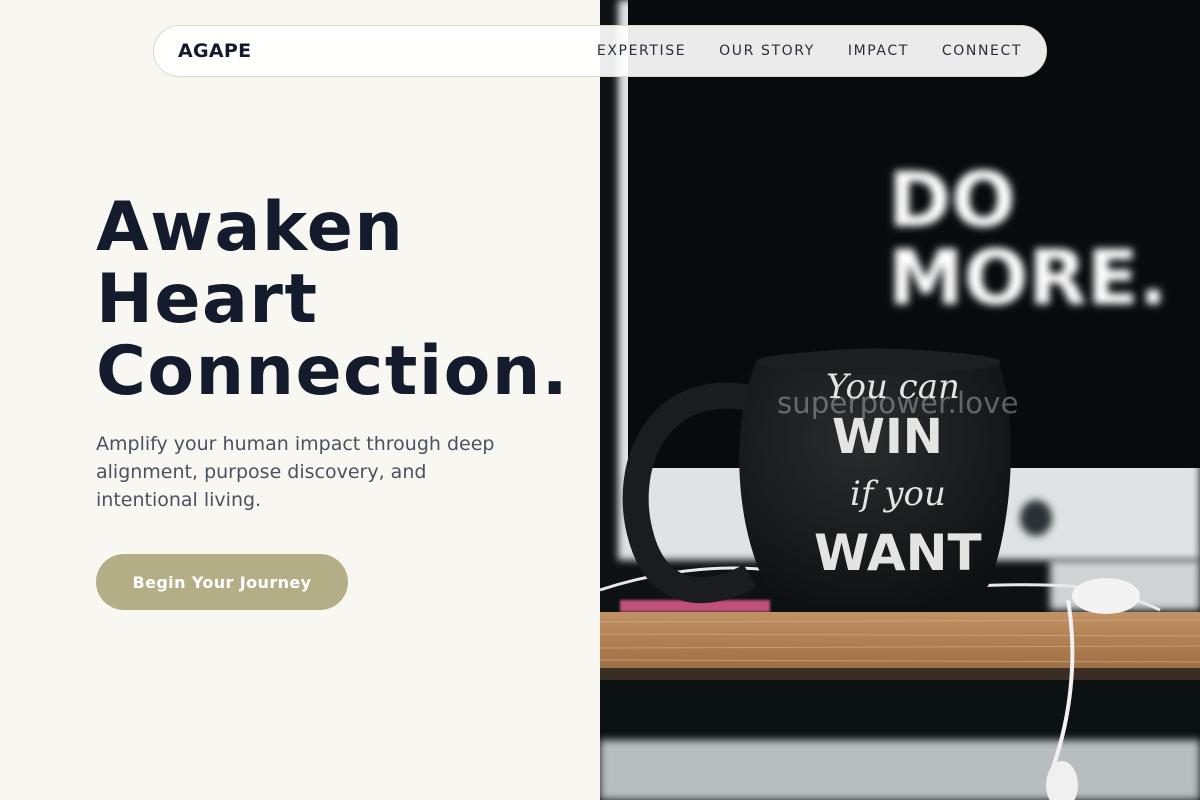 The image size is (1200, 800). I want to click on begin-journey-button: Begin Your Journey, so click(222, 582).